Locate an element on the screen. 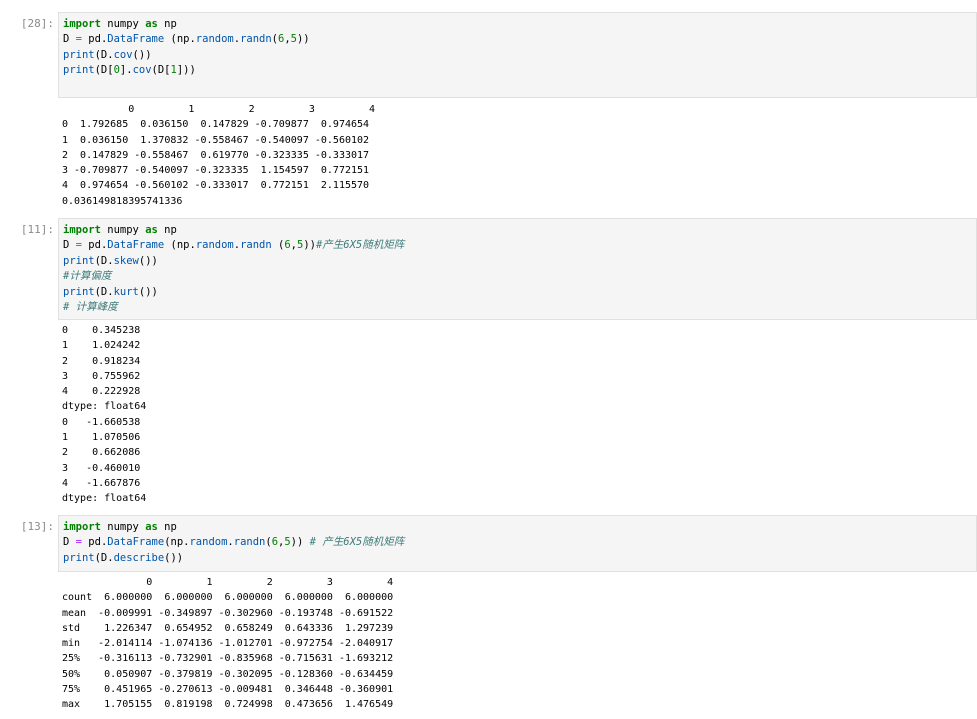 The height and width of the screenshot is (719, 977). code-token: # 计算峰度 is located at coordinates (90, 307).